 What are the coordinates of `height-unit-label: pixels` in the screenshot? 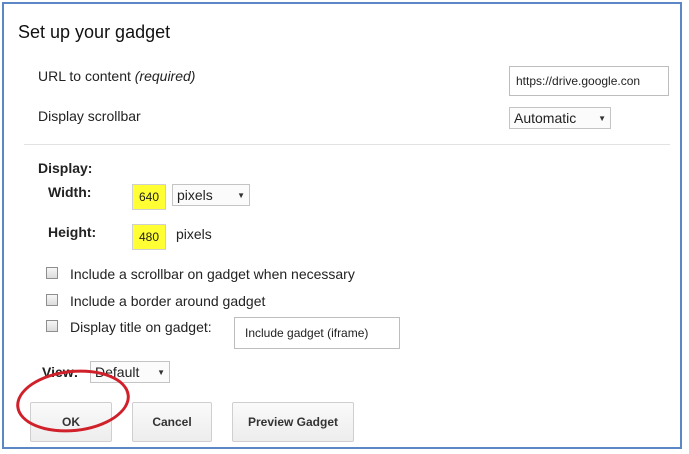 It's located at (194, 234).